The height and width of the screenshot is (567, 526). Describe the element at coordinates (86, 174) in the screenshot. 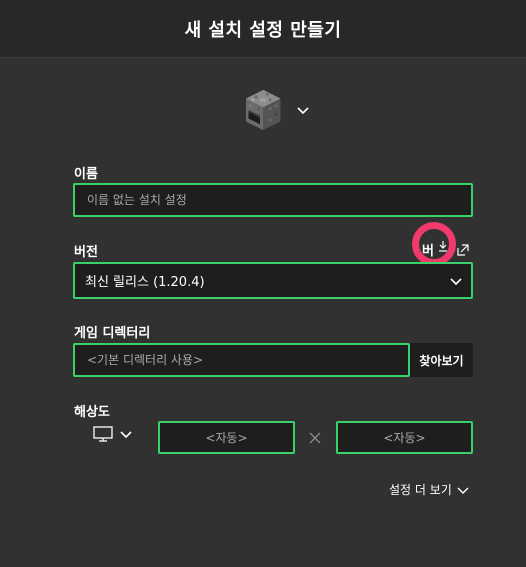

I see `name-label: 이름` at that location.